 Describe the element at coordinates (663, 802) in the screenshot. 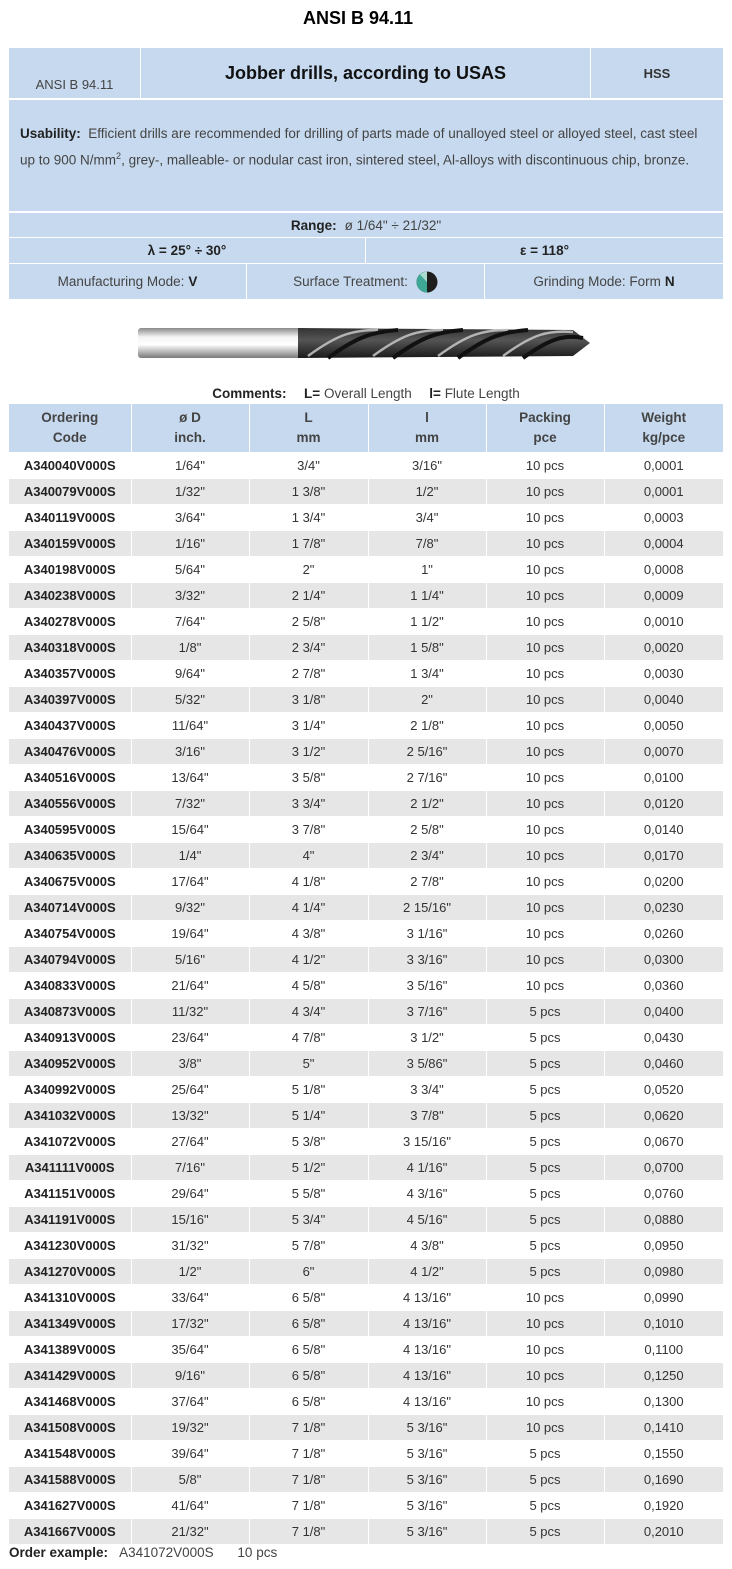

I see `cell-weight: 0,0120` at that location.